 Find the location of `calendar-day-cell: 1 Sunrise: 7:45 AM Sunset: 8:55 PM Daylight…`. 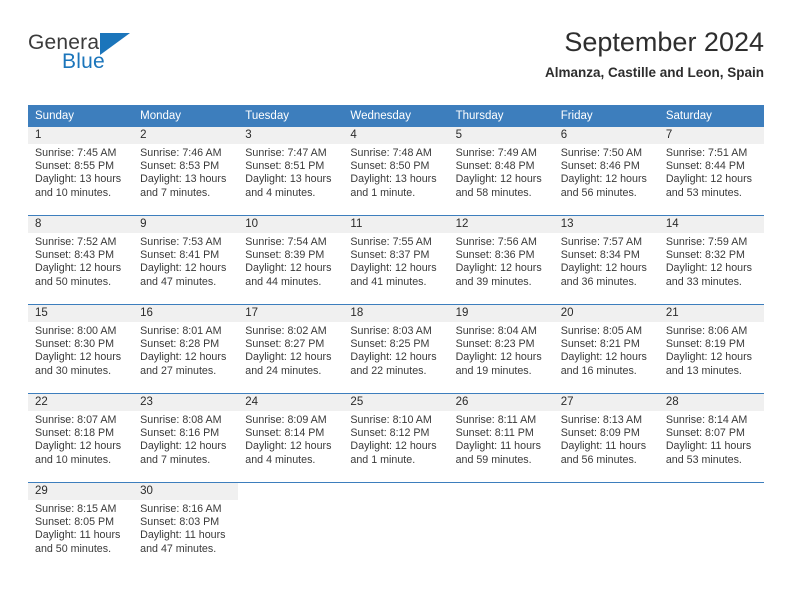

calendar-day-cell: 1 Sunrise: 7:45 AM Sunset: 8:55 PM Daylight… is located at coordinates (81, 171).